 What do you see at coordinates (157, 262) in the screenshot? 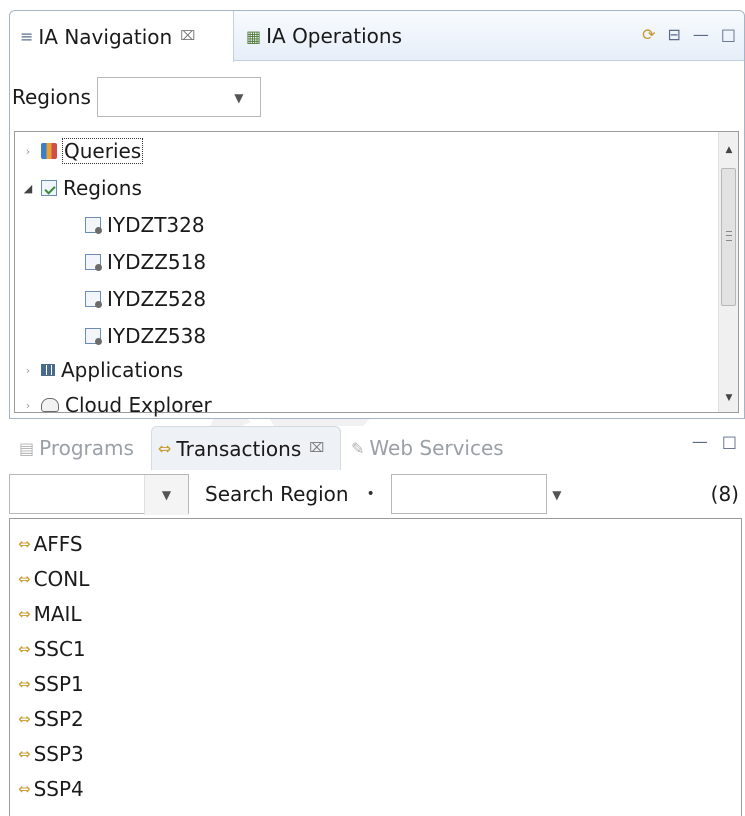
I see `tree-item-label: IYDZZ518` at bounding box center [157, 262].